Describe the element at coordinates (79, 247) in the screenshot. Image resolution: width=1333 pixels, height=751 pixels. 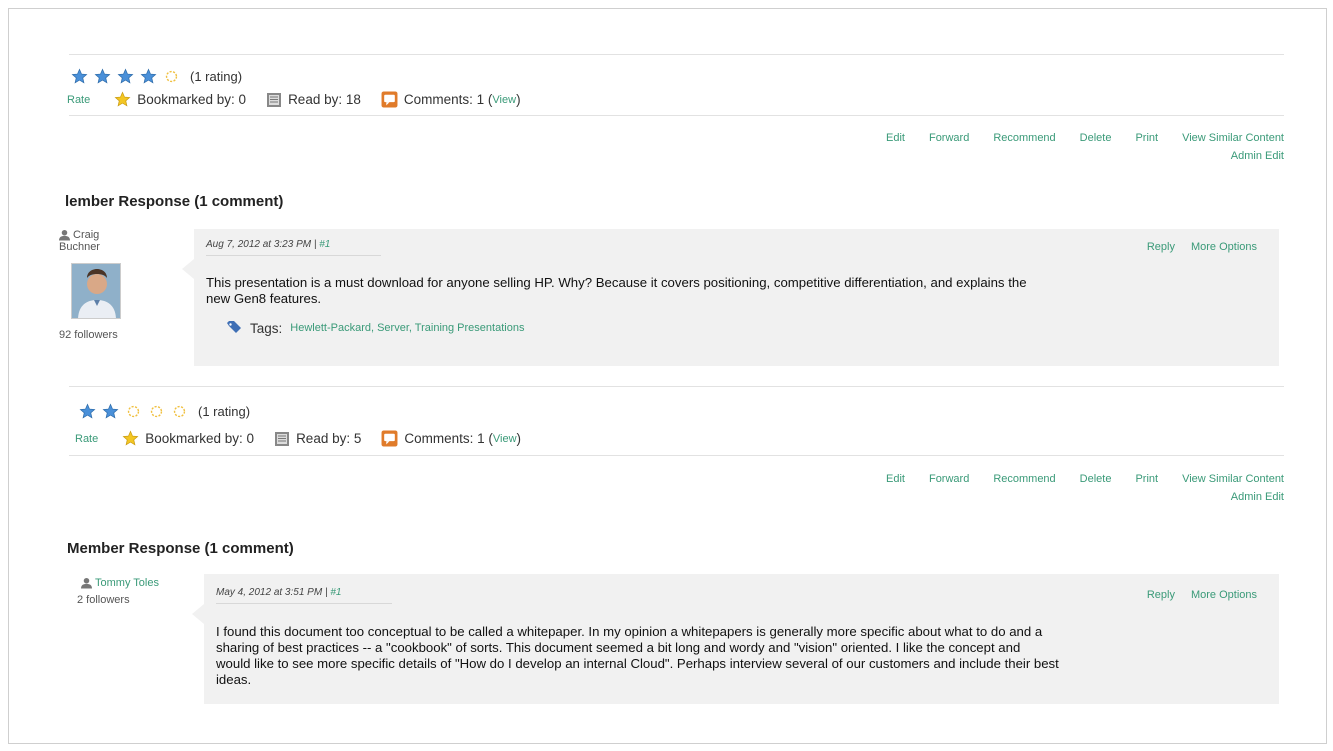
I see `author-last-name: Buchner` at that location.